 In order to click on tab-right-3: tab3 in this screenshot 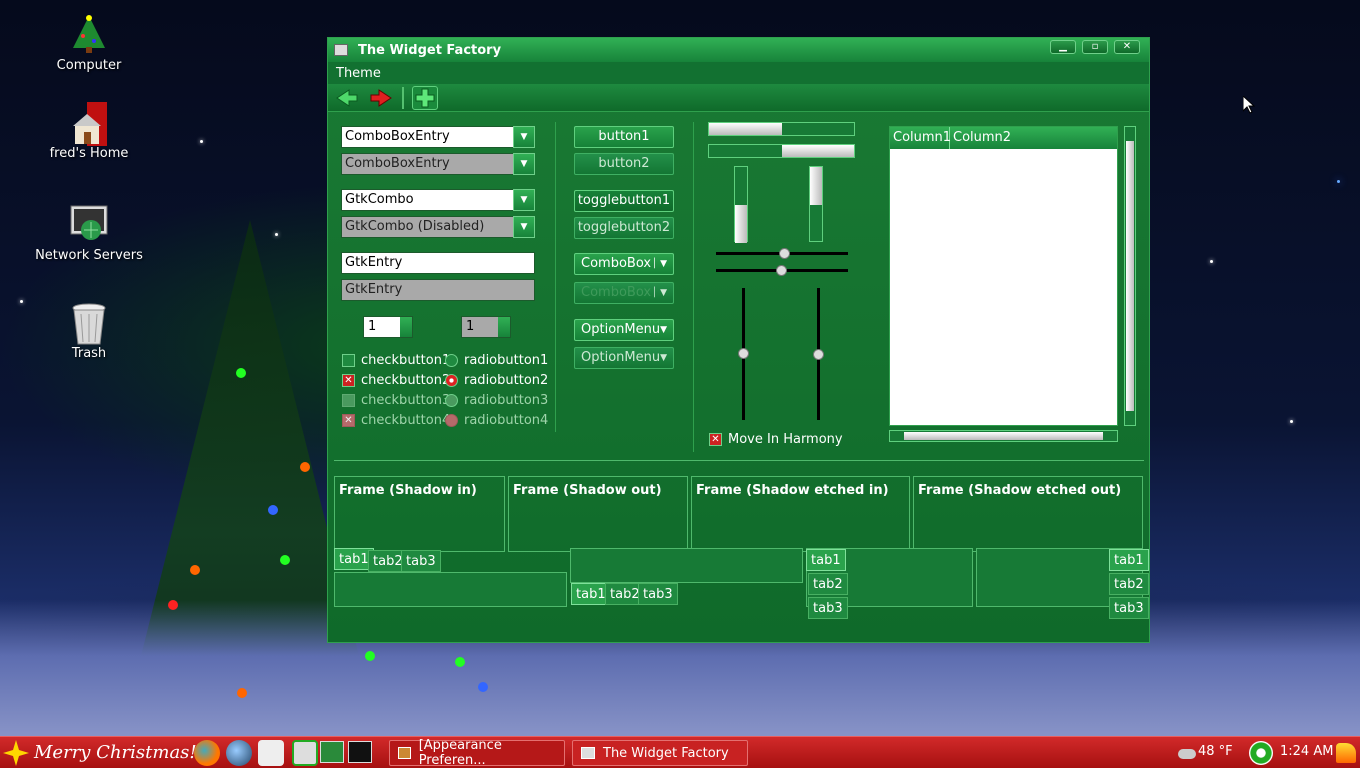, I will do `click(1129, 608)`.